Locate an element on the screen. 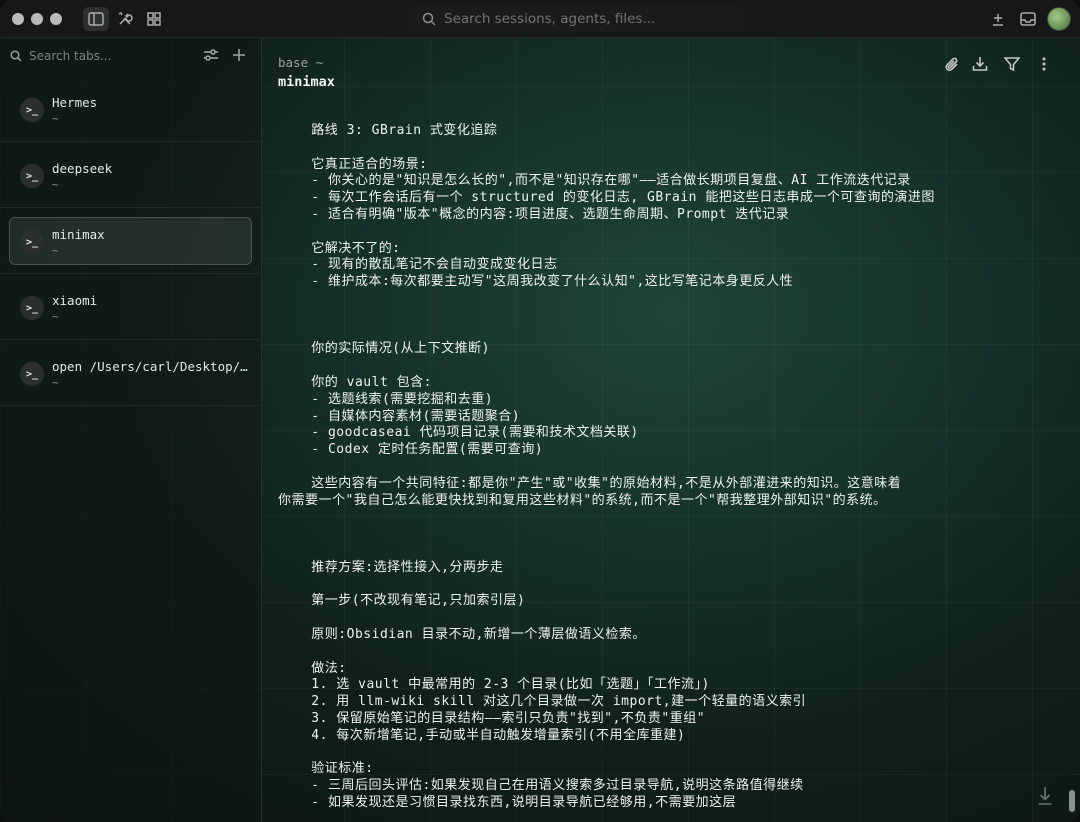 The image size is (1080, 822). filter-settings-button is located at coordinates (211, 55).